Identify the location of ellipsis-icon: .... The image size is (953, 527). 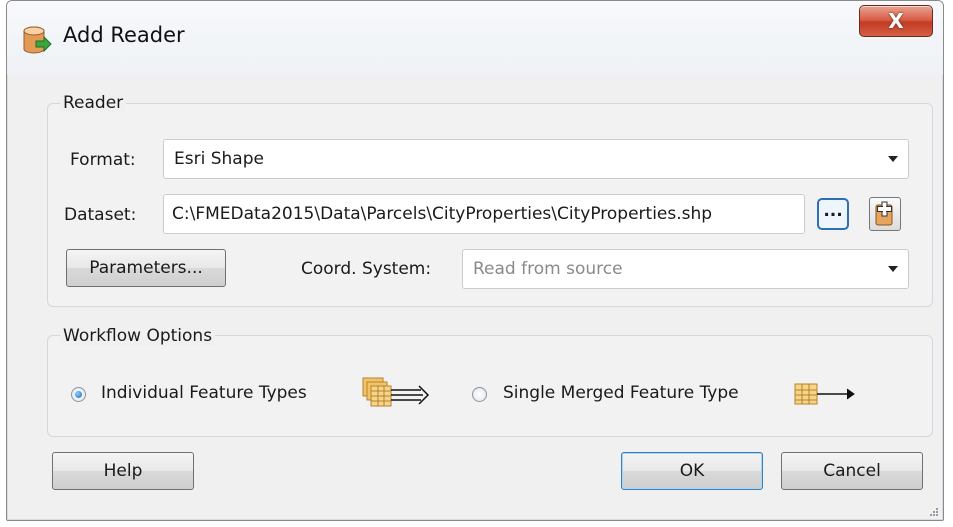
(833, 211).